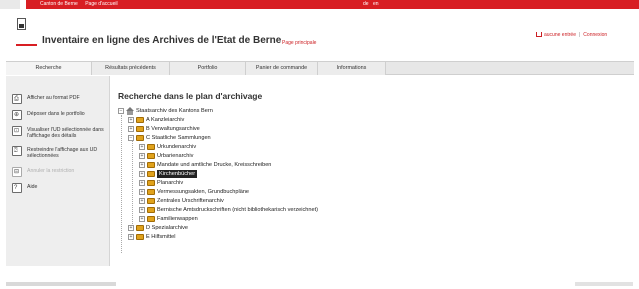  What do you see at coordinates (174, 111) in the screenshot?
I see `tree-node-label: Staatsarchiv des Kantons Bern` at bounding box center [174, 111].